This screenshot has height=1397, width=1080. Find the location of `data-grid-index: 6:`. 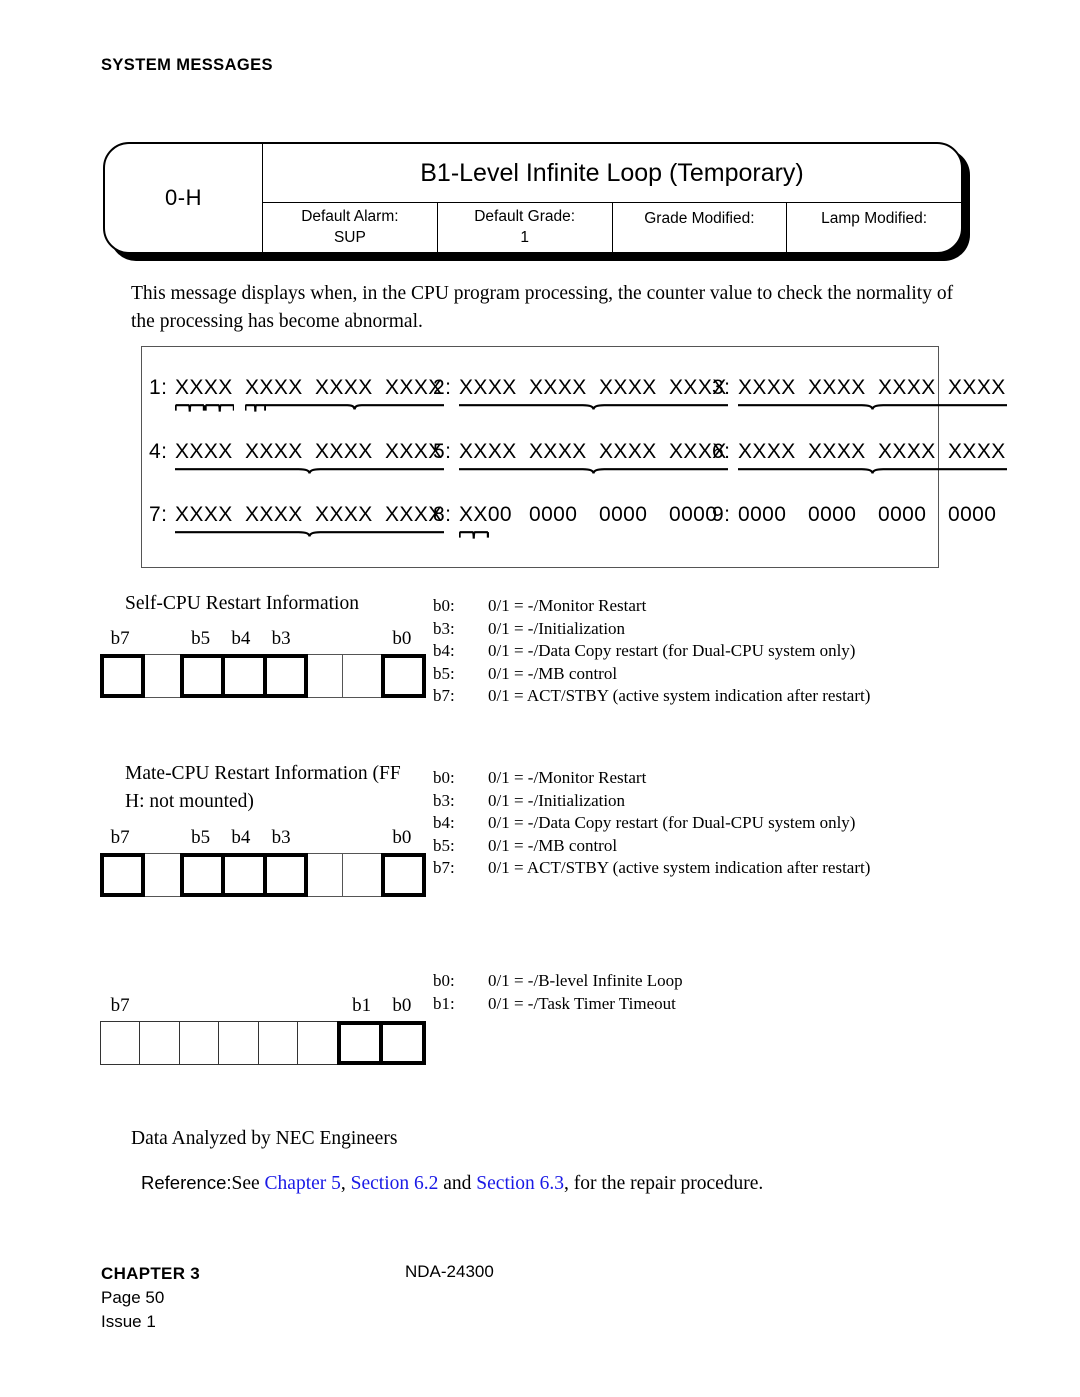

data-grid-index: 6: is located at coordinates (721, 451).